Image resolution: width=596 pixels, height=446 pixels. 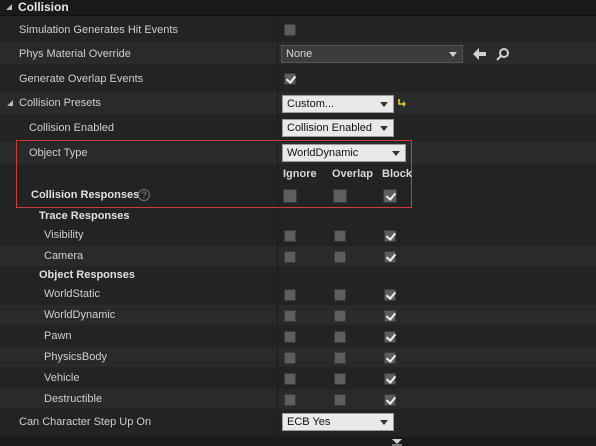 I want to click on collision-responses-label: Collision Responses, so click(x=85, y=195).